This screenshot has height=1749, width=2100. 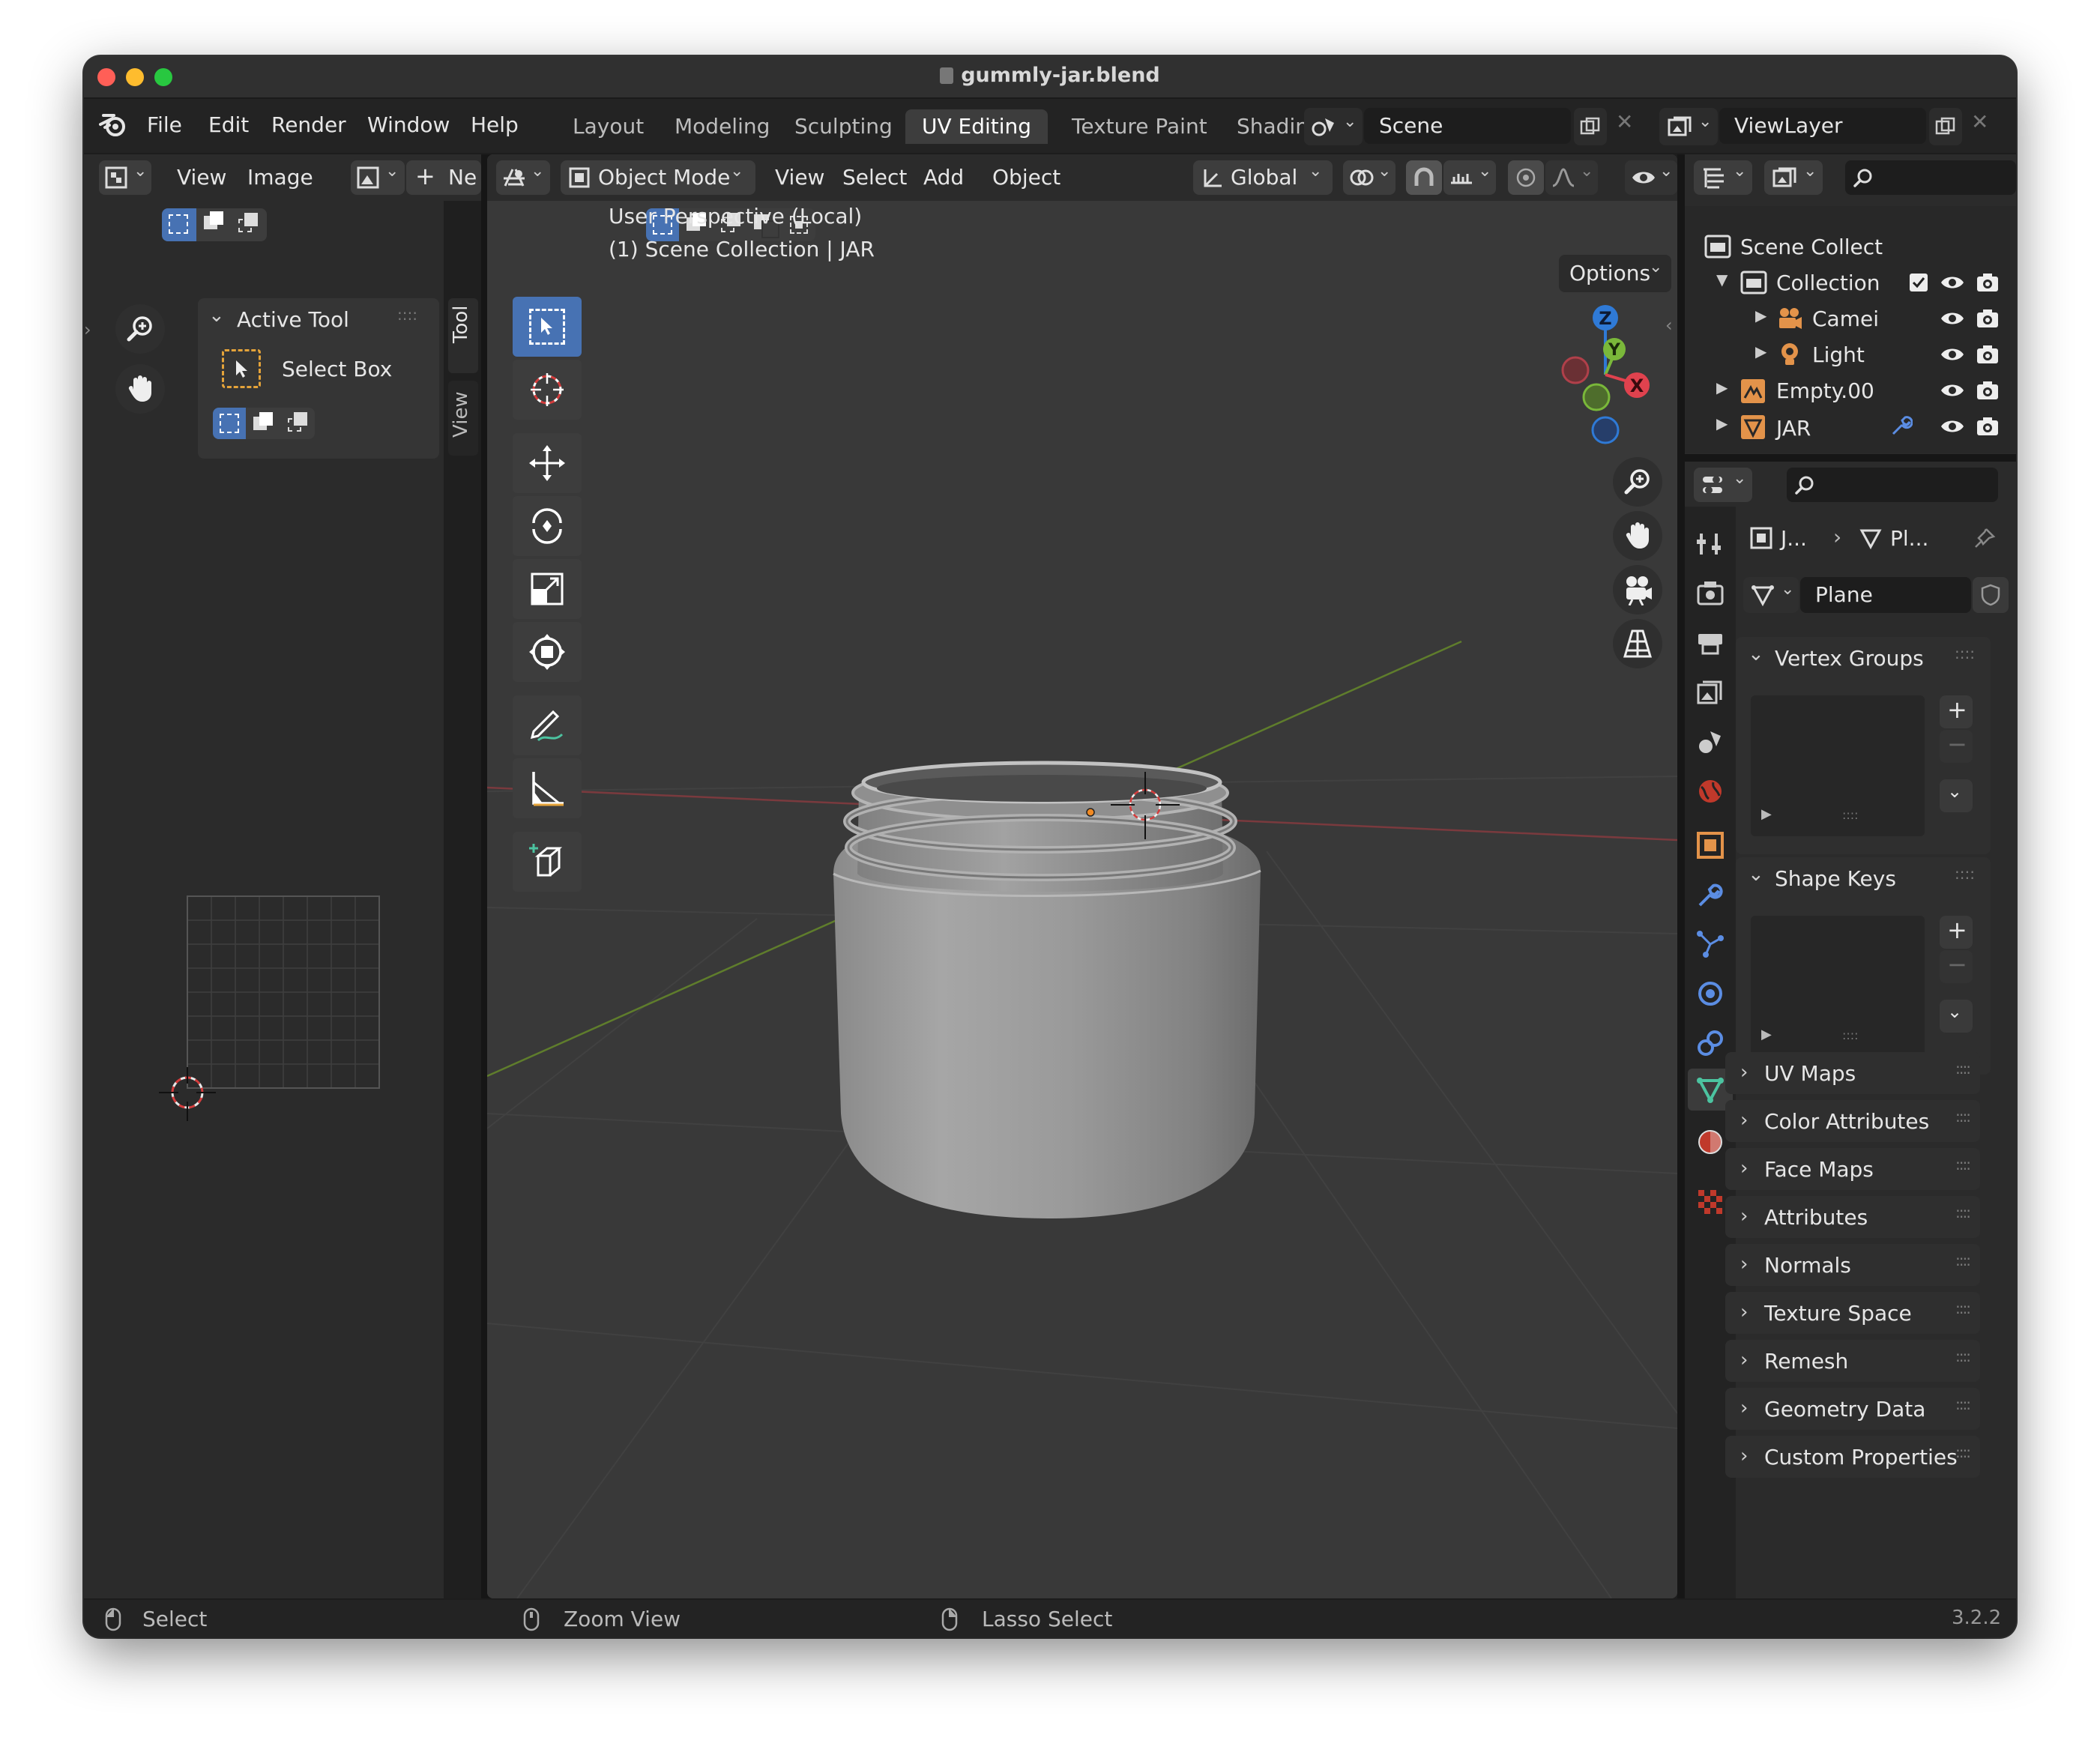 What do you see at coordinates (1885, 595) in the screenshot?
I see `mesh-name-field: Plane` at bounding box center [1885, 595].